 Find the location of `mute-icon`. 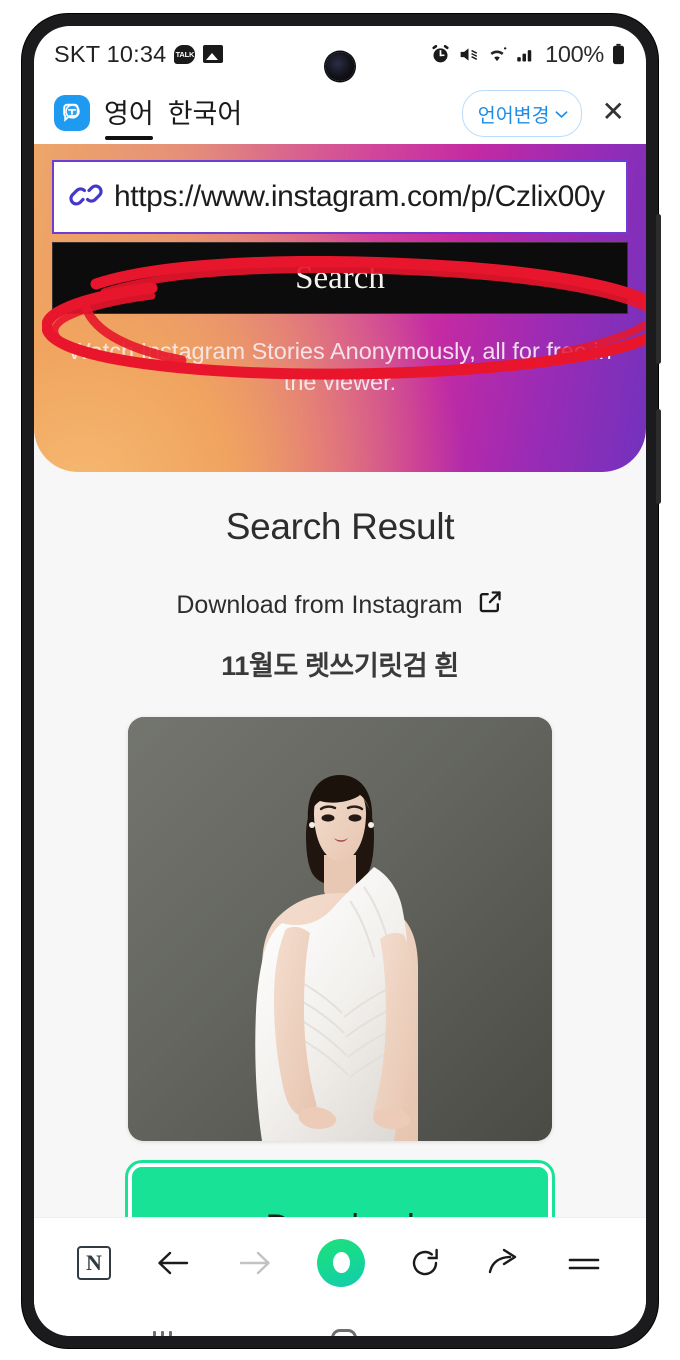

mute-icon is located at coordinates (468, 54).